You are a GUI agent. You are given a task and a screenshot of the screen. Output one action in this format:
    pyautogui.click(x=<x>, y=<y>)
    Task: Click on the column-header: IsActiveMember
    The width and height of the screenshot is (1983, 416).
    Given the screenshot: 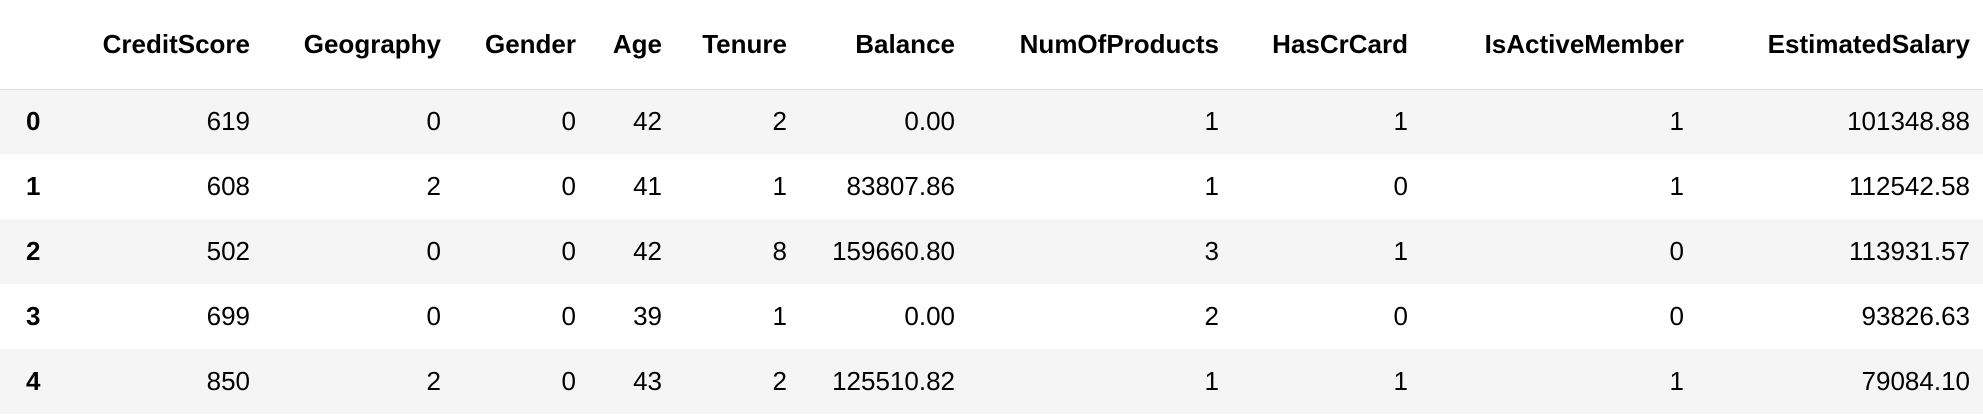 What is the action you would take?
    pyautogui.click(x=1559, y=45)
    